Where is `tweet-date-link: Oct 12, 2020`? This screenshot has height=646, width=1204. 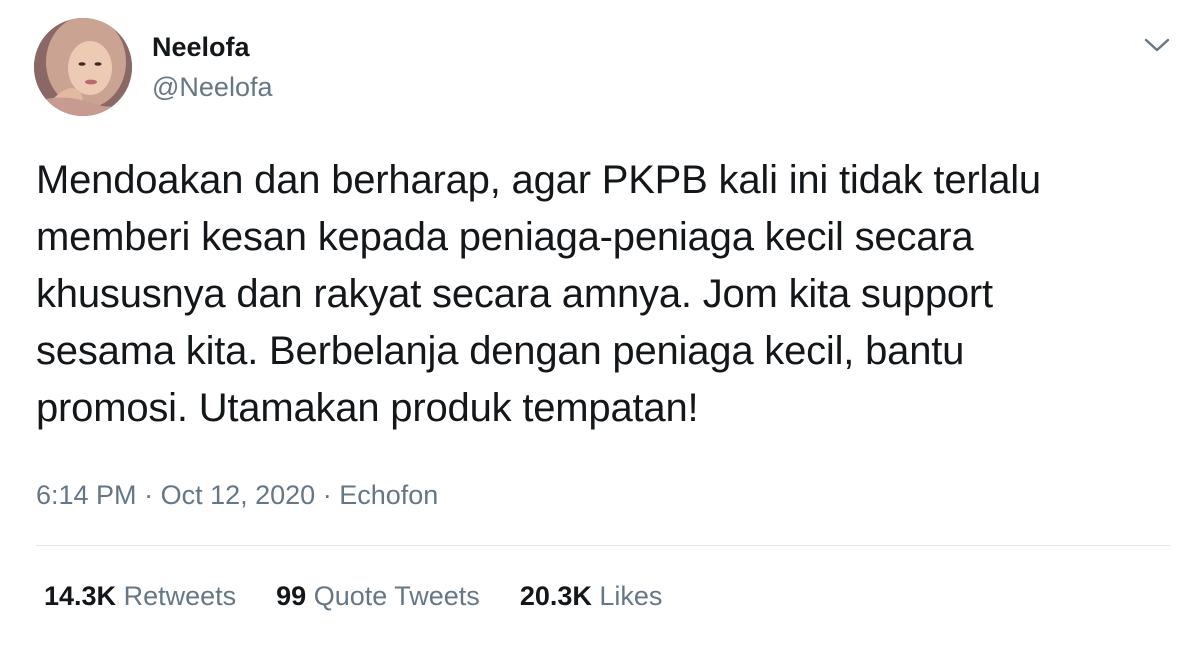 tweet-date-link: Oct 12, 2020 is located at coordinates (238, 495).